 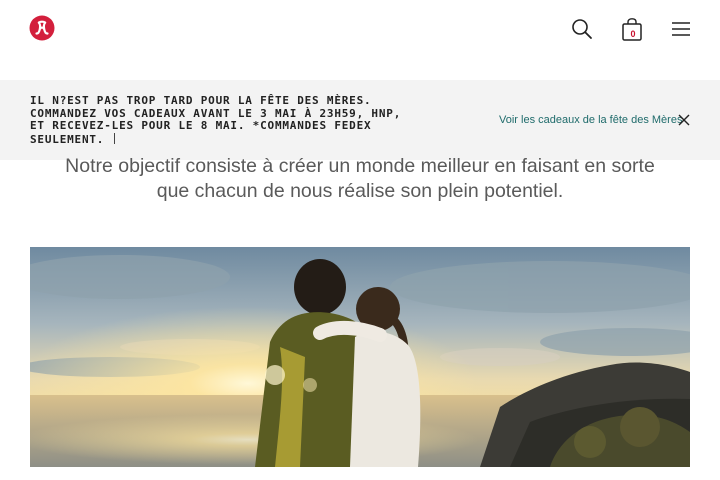 What do you see at coordinates (360, 30) in the screenshot?
I see `site-header: 0` at bounding box center [360, 30].